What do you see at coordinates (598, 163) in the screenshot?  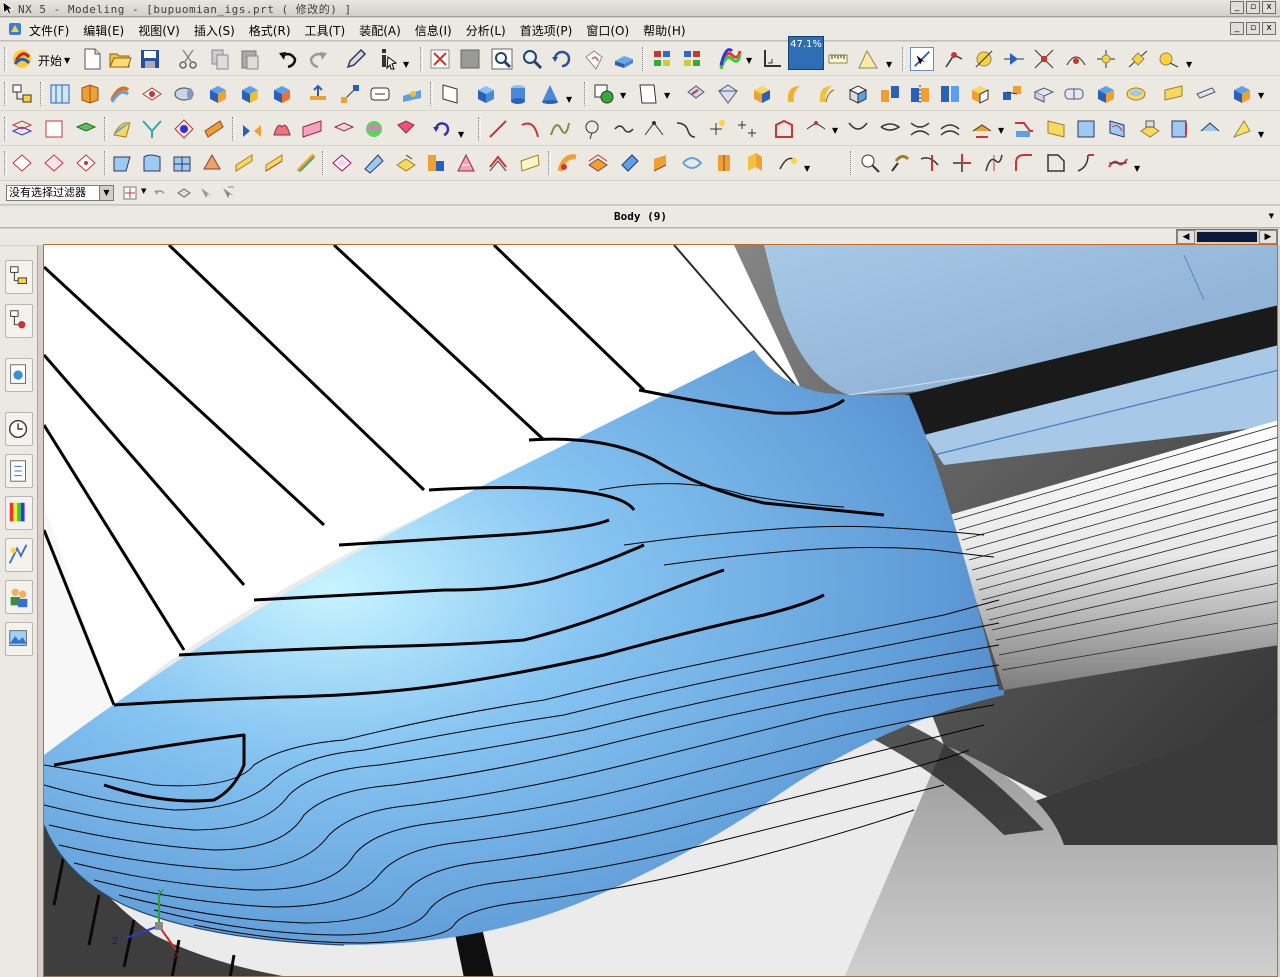 I see `soft-blend-icon` at bounding box center [598, 163].